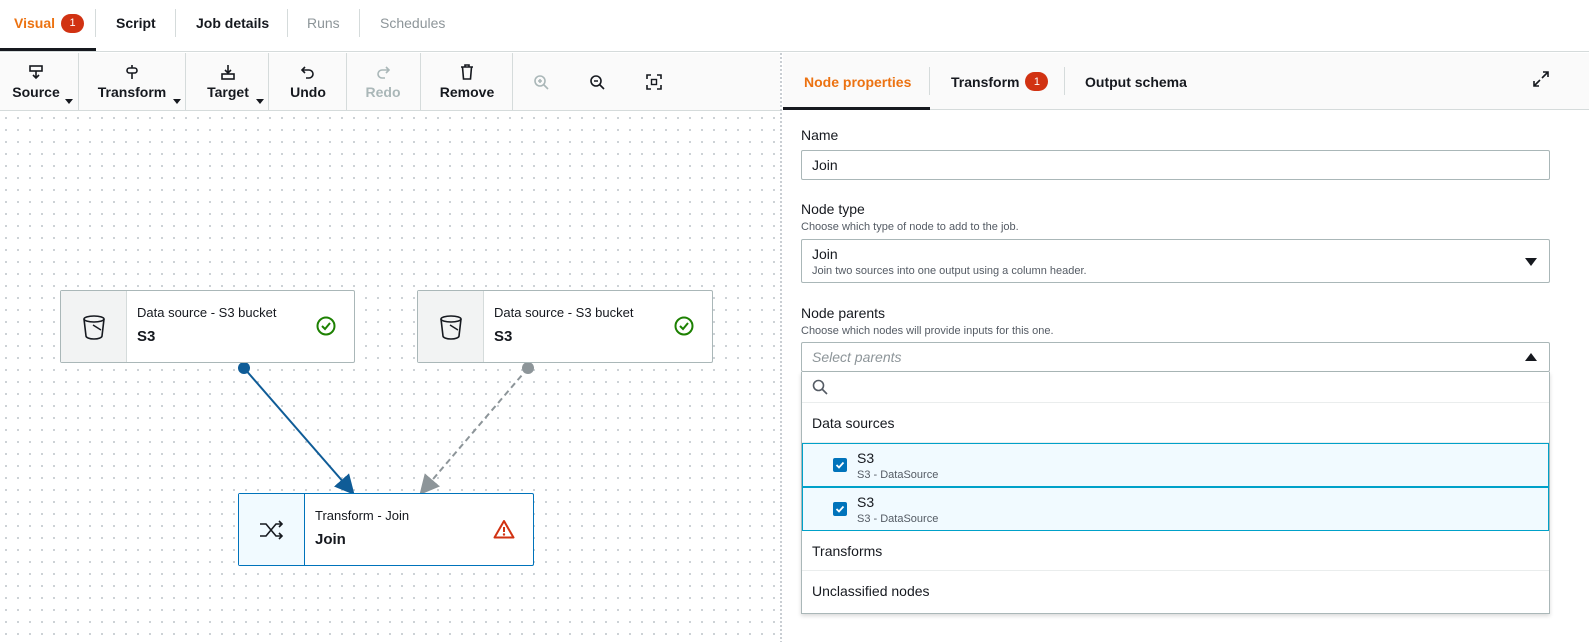 The width and height of the screenshot is (1589, 642). I want to click on warning-icon, so click(504, 531).